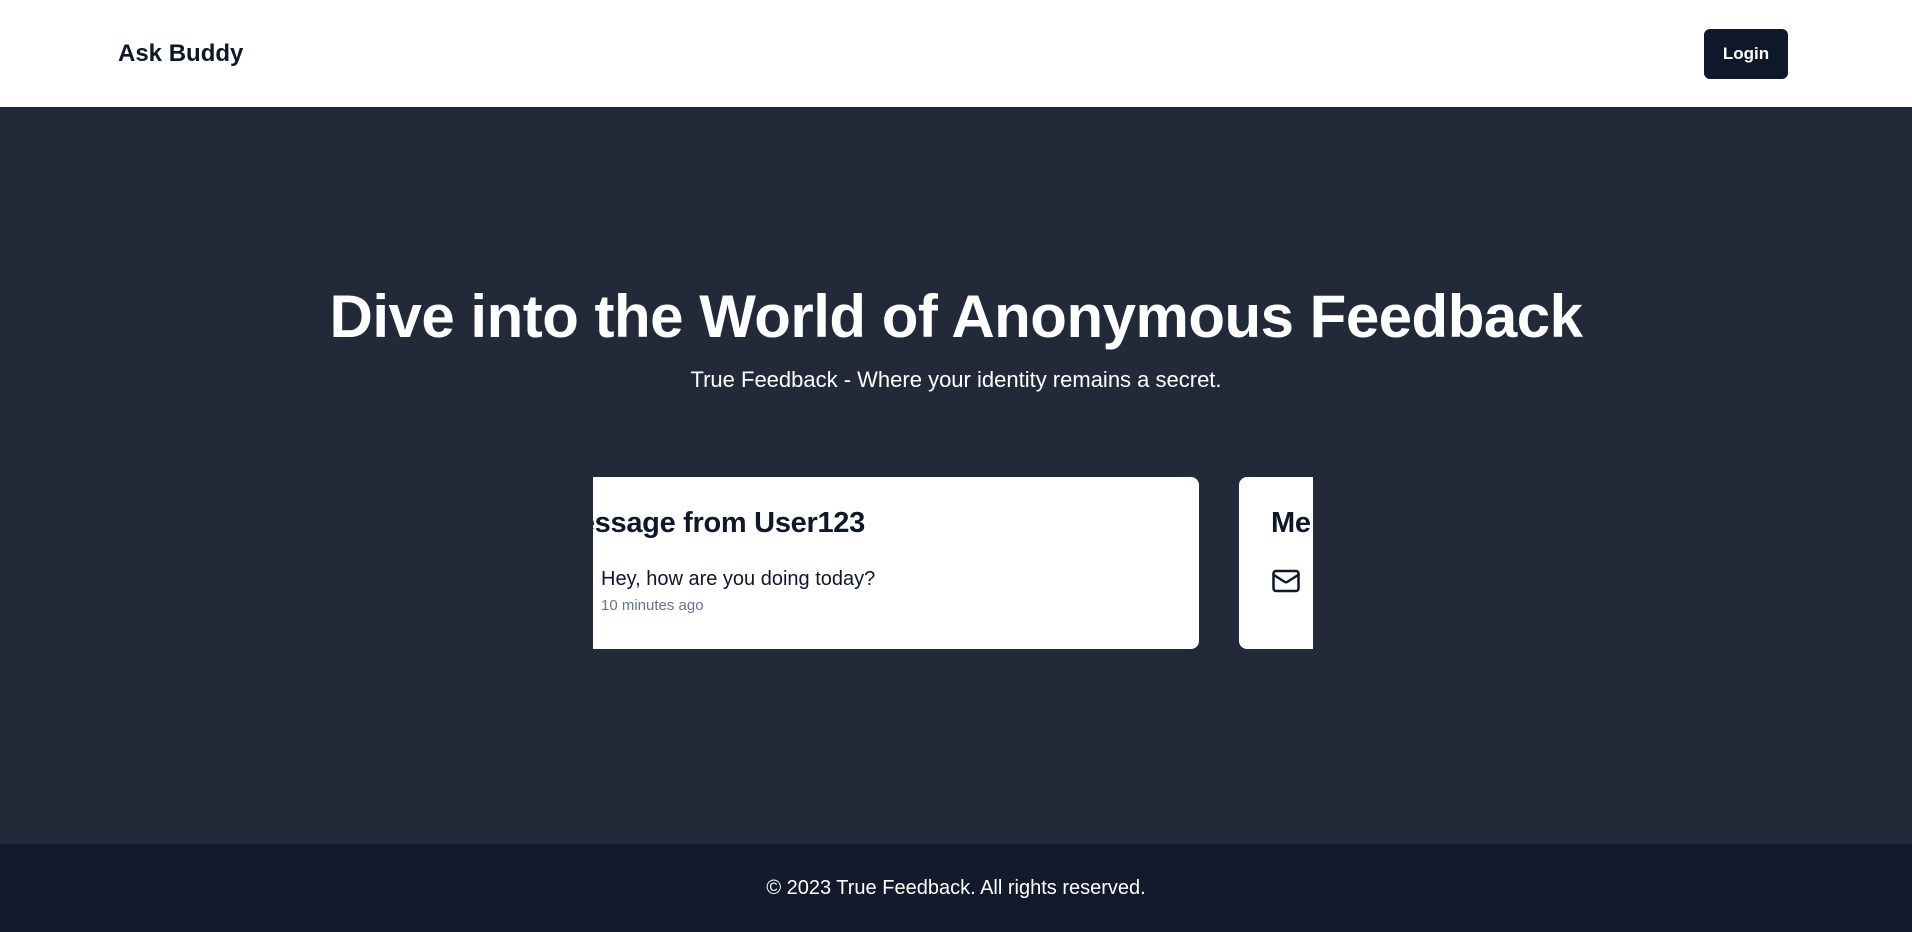  Describe the element at coordinates (652, 605) in the screenshot. I see `card-timestamp: 10 minutes ago` at that location.